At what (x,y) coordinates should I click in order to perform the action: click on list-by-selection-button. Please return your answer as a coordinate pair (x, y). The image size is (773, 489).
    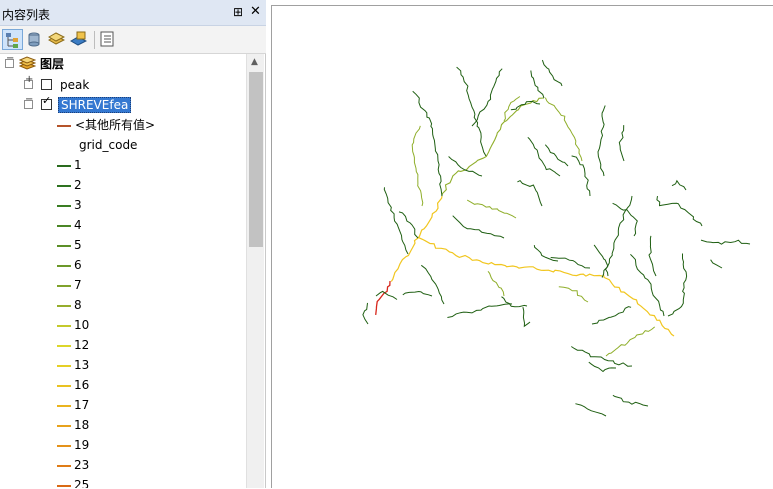
    Looking at the image, I should click on (78, 39).